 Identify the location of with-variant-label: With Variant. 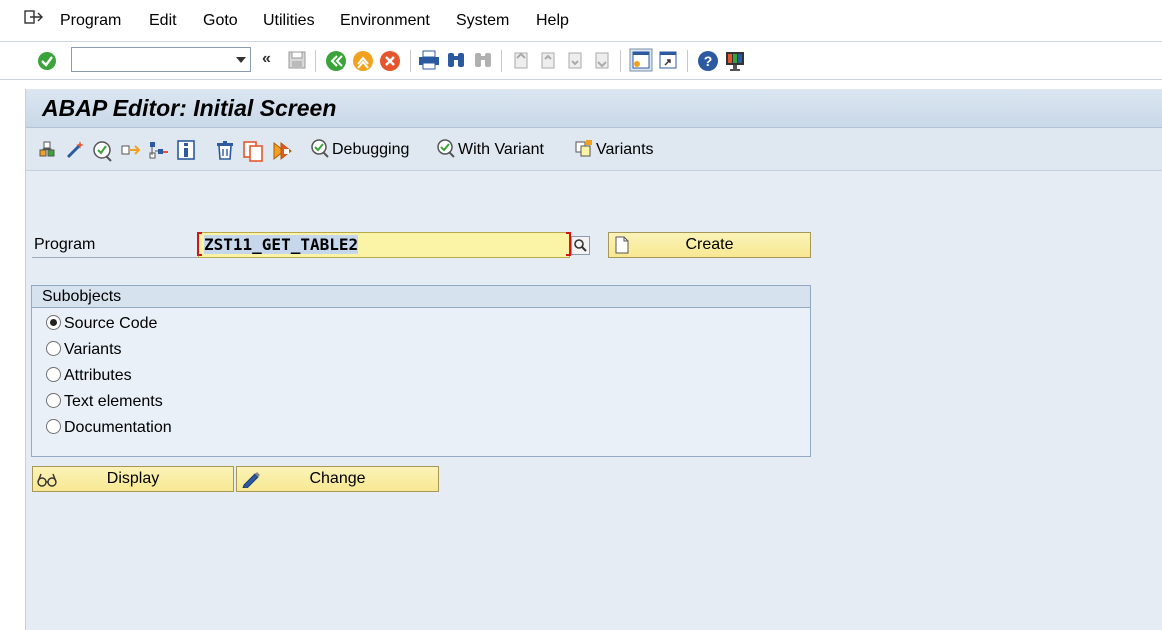
(501, 149).